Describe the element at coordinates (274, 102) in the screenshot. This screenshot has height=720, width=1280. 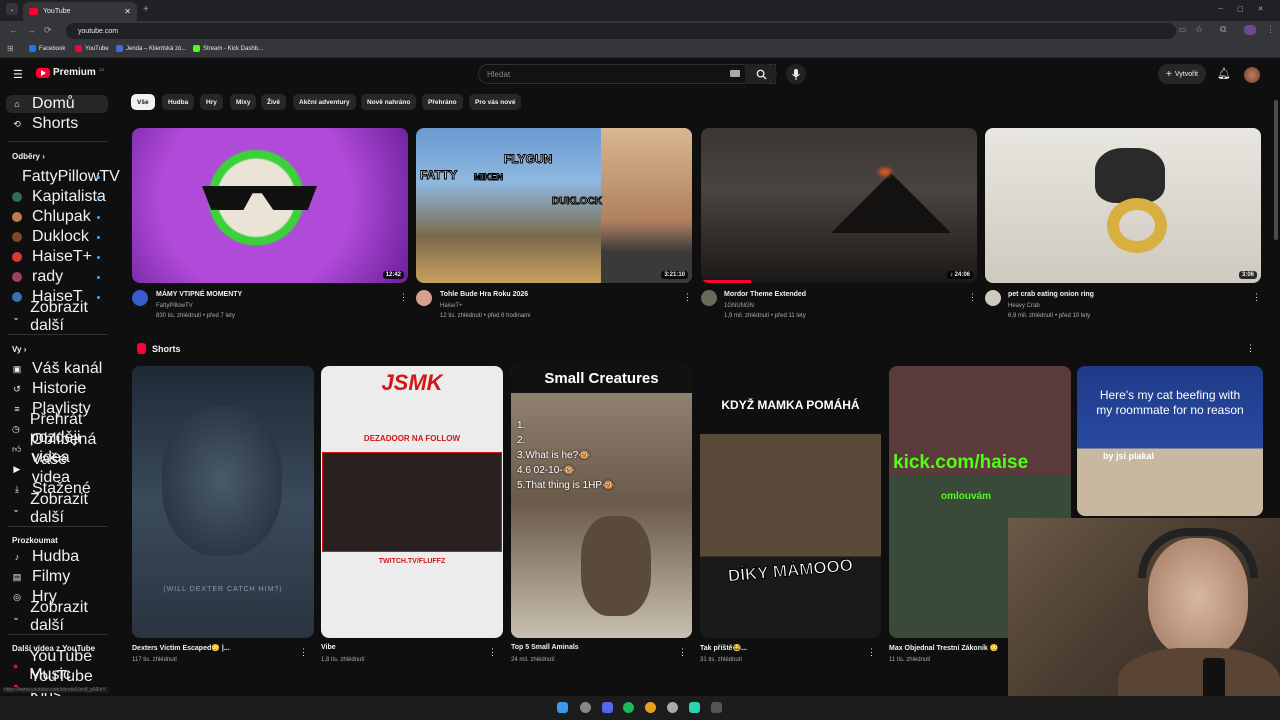
I see `chip-live: Živě` at that location.